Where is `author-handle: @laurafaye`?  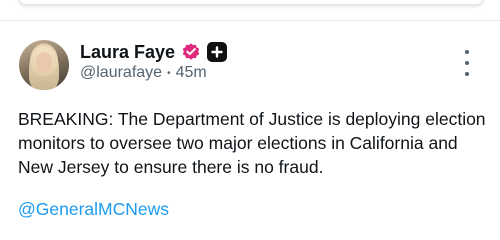 author-handle: @laurafaye is located at coordinates (121, 73).